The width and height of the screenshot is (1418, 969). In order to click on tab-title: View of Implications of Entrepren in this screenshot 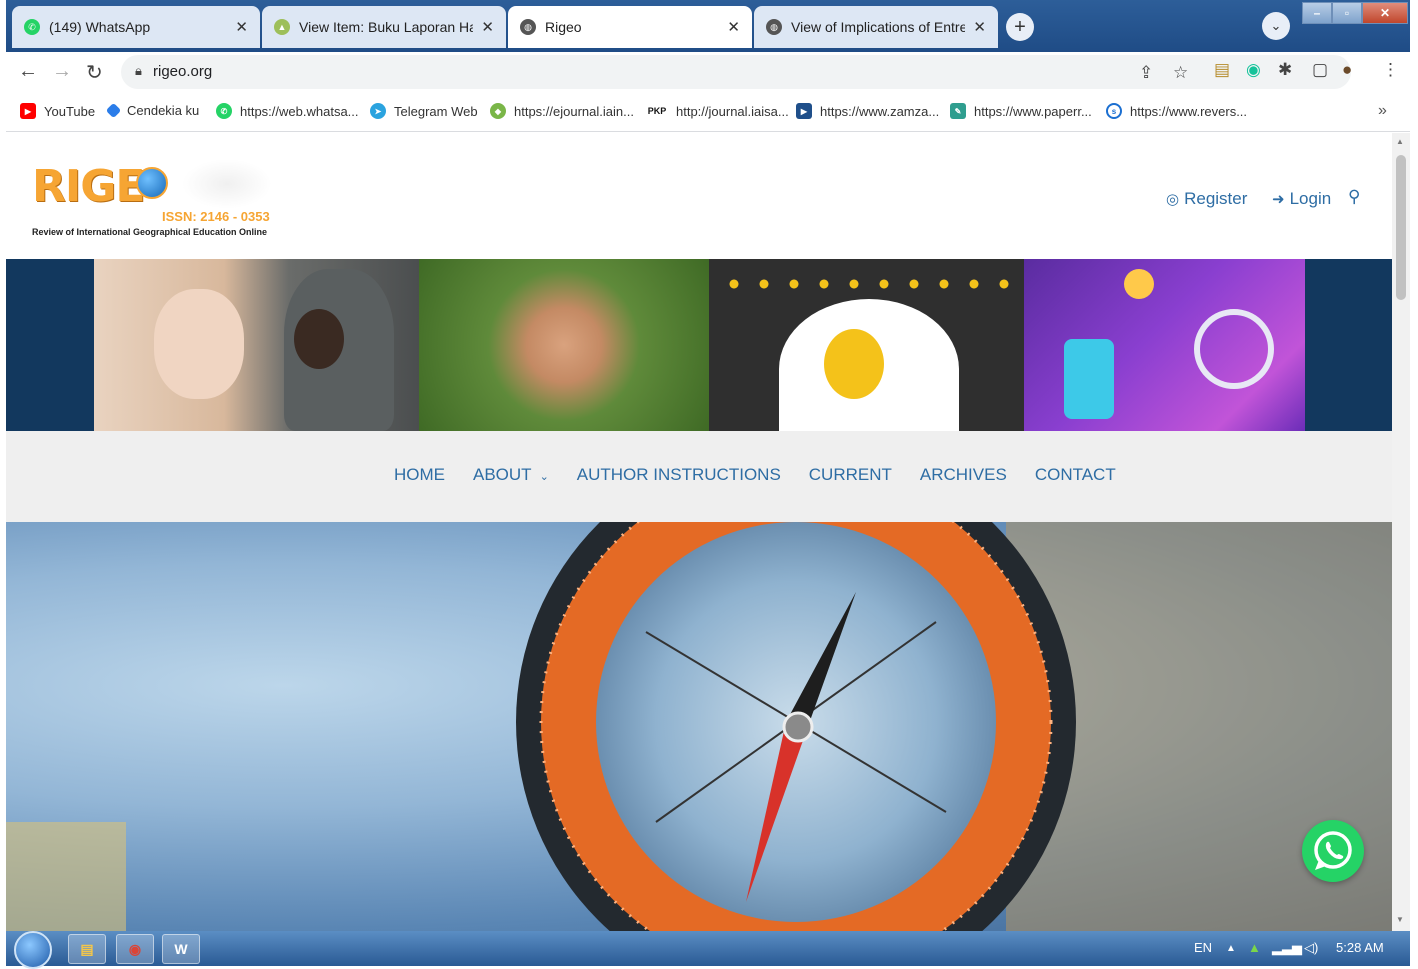, I will do `click(878, 27)`.